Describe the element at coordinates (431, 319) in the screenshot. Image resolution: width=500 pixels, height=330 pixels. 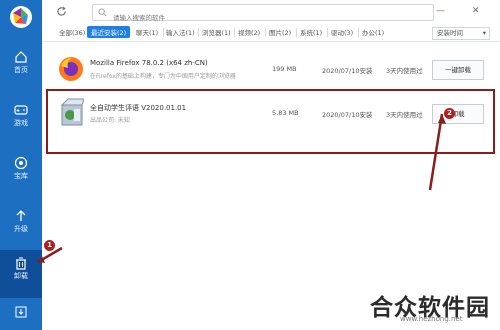
I see `watermark-url: www.hezhong.net` at that location.